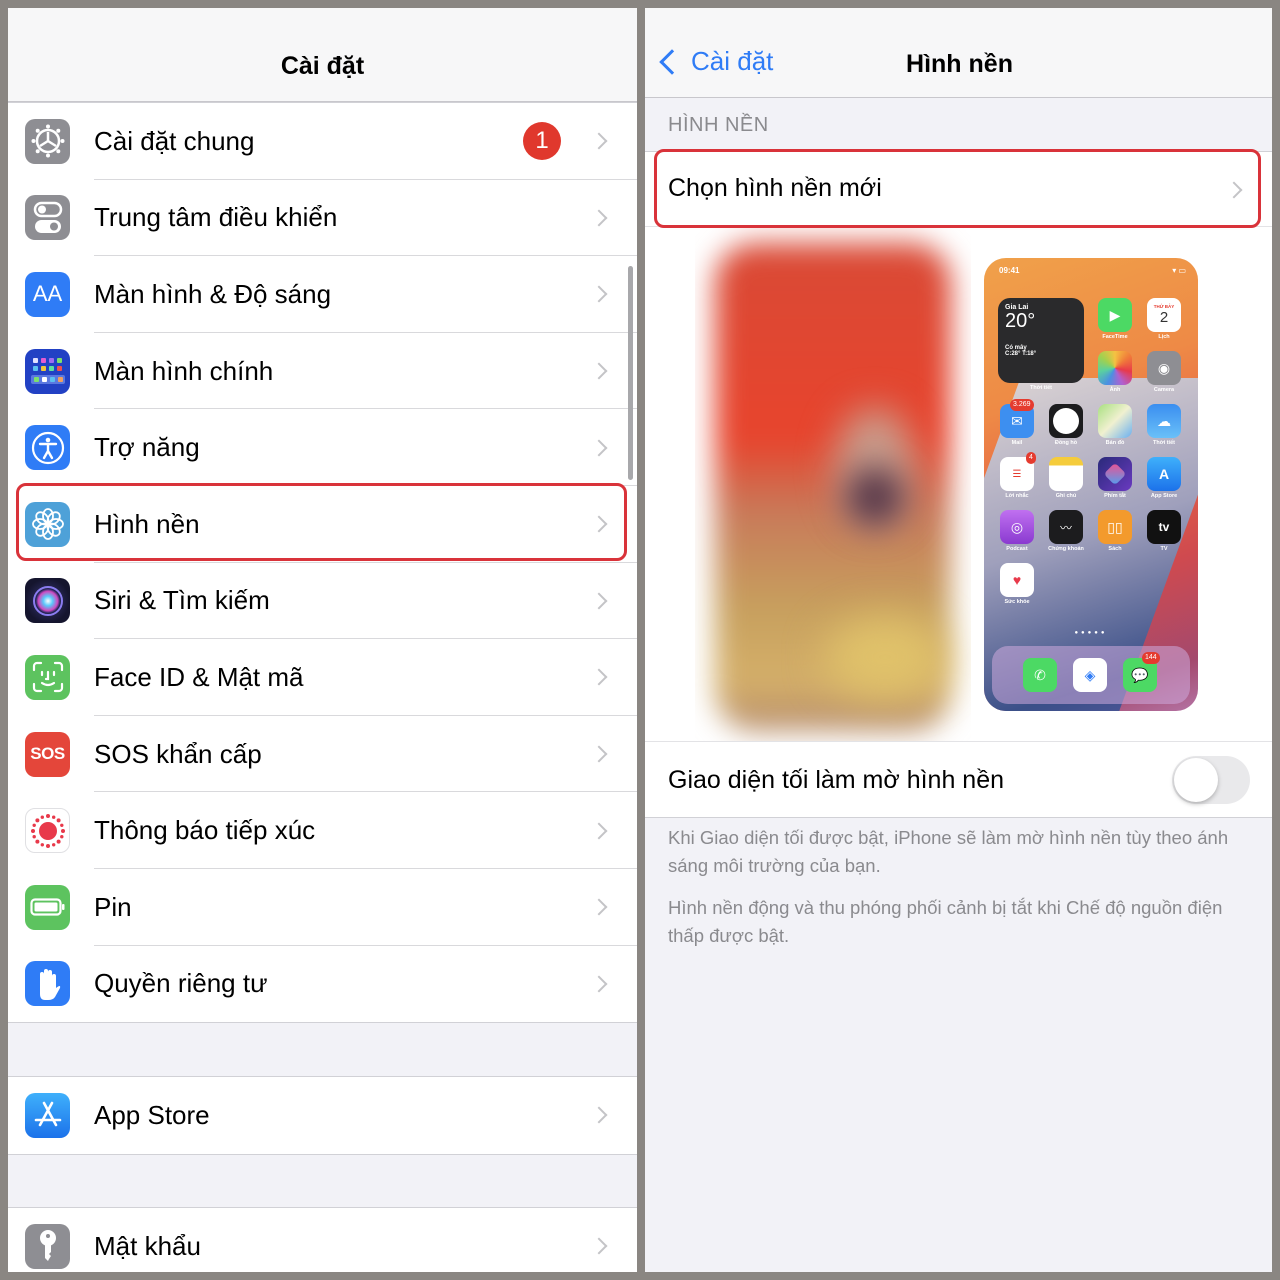 This screenshot has width=1280, height=1280. I want to click on safari-icon: ◈, so click(1090, 675).